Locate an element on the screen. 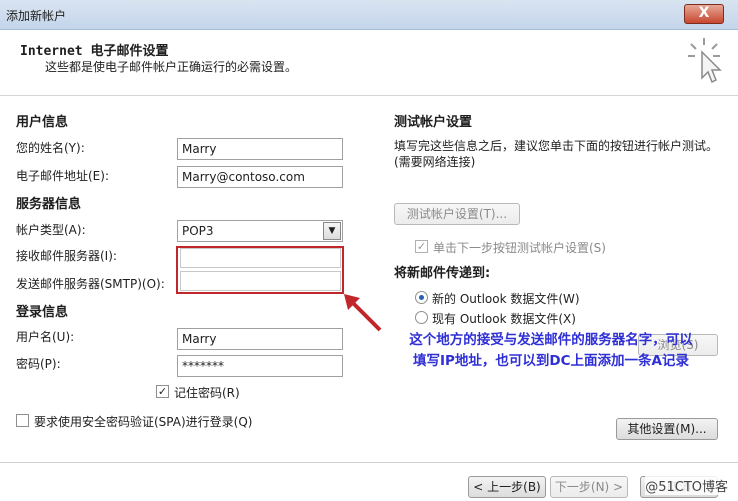  new-data-file-label: 新的 Outlook 数据文件(W) is located at coordinates (506, 299).